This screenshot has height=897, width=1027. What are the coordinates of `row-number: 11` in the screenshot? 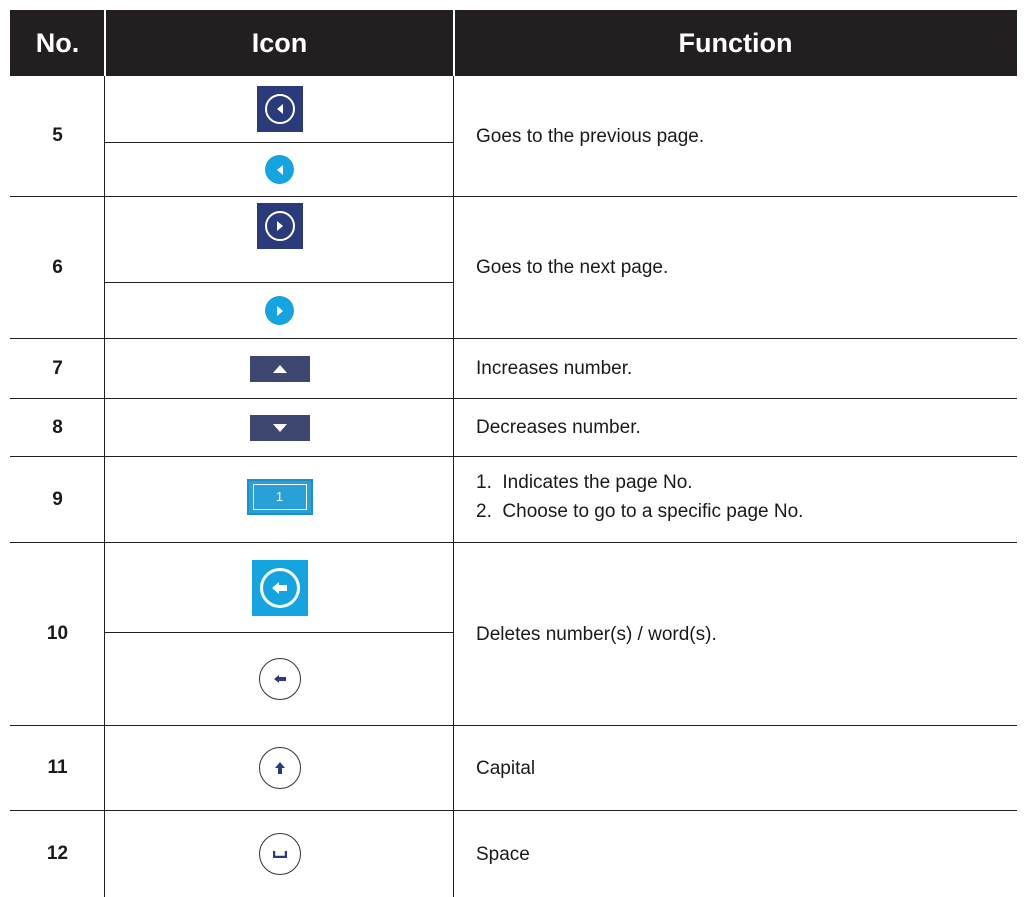 It's located at (57, 767).